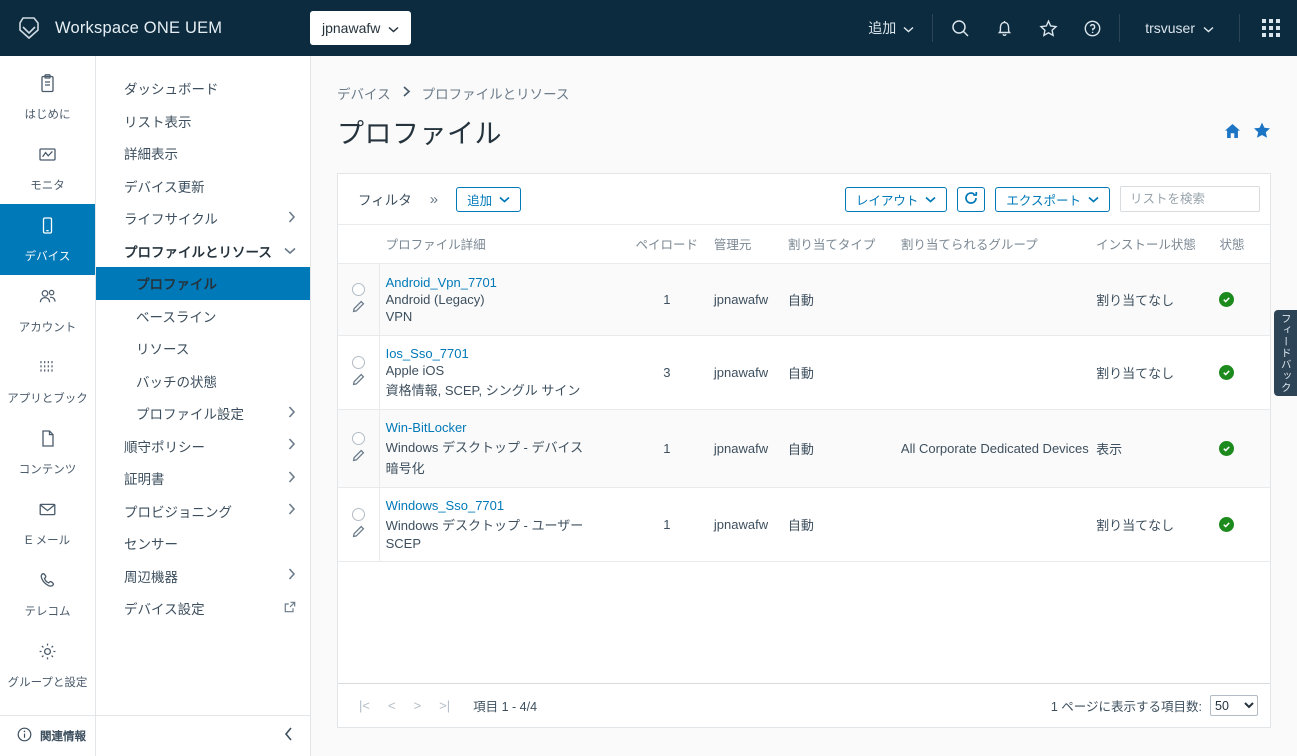 The height and width of the screenshot is (756, 1297). Describe the element at coordinates (1004, 28) in the screenshot. I see `bell-icon` at that location.